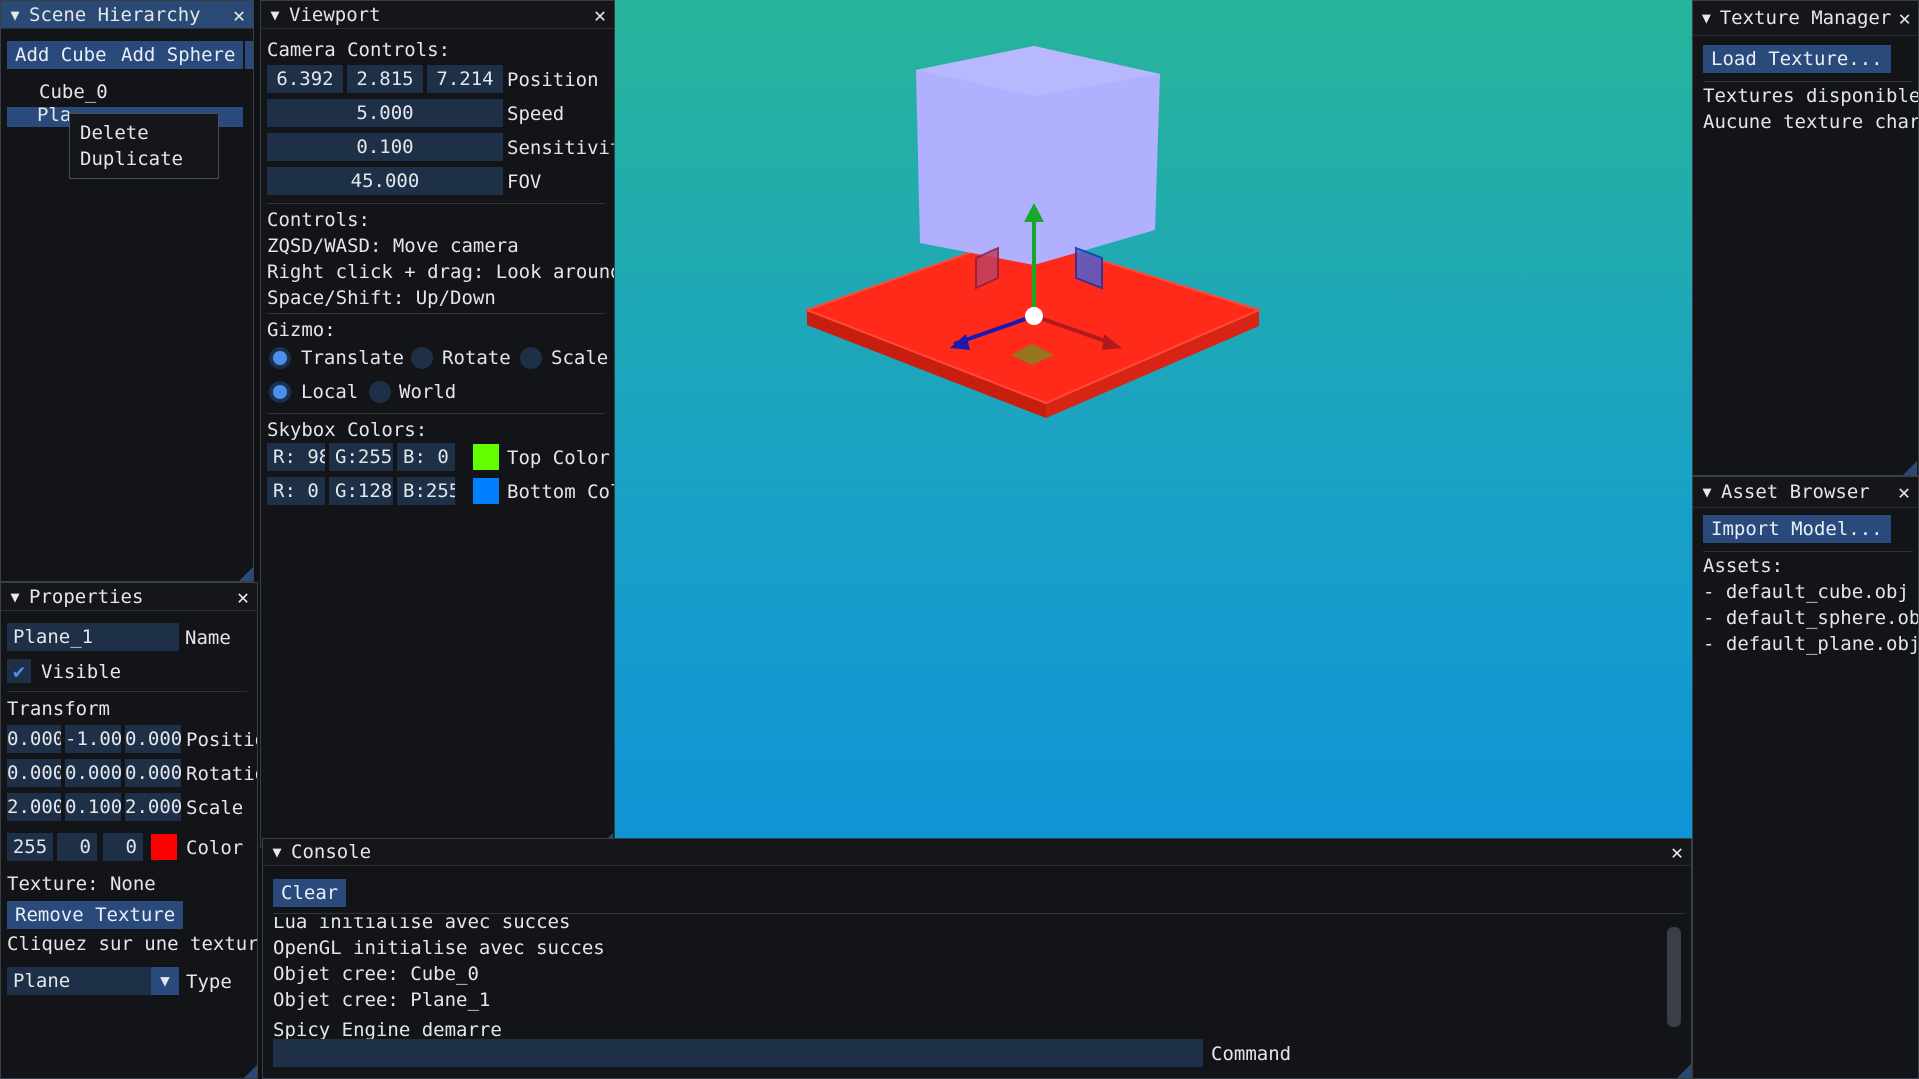 The height and width of the screenshot is (1079, 1919). I want to click on camera-position-z-input: 7.214, so click(465, 79).